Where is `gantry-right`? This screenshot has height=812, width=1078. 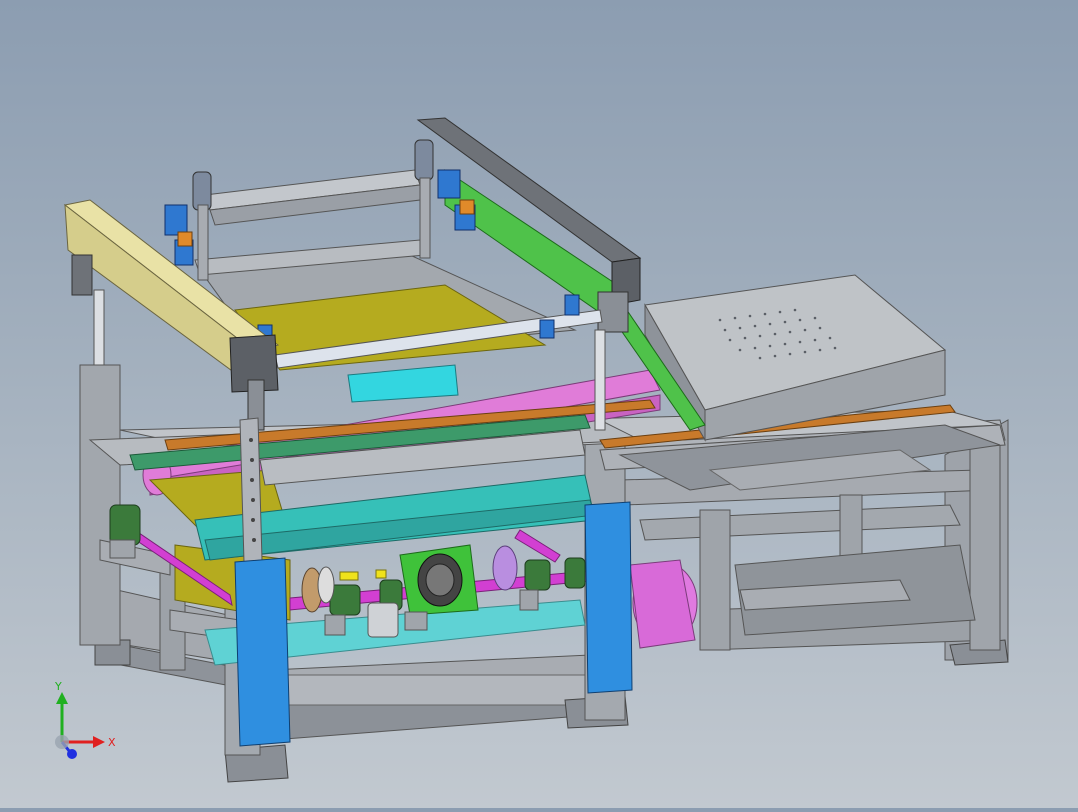 gantry-right is located at coordinates (561, 274).